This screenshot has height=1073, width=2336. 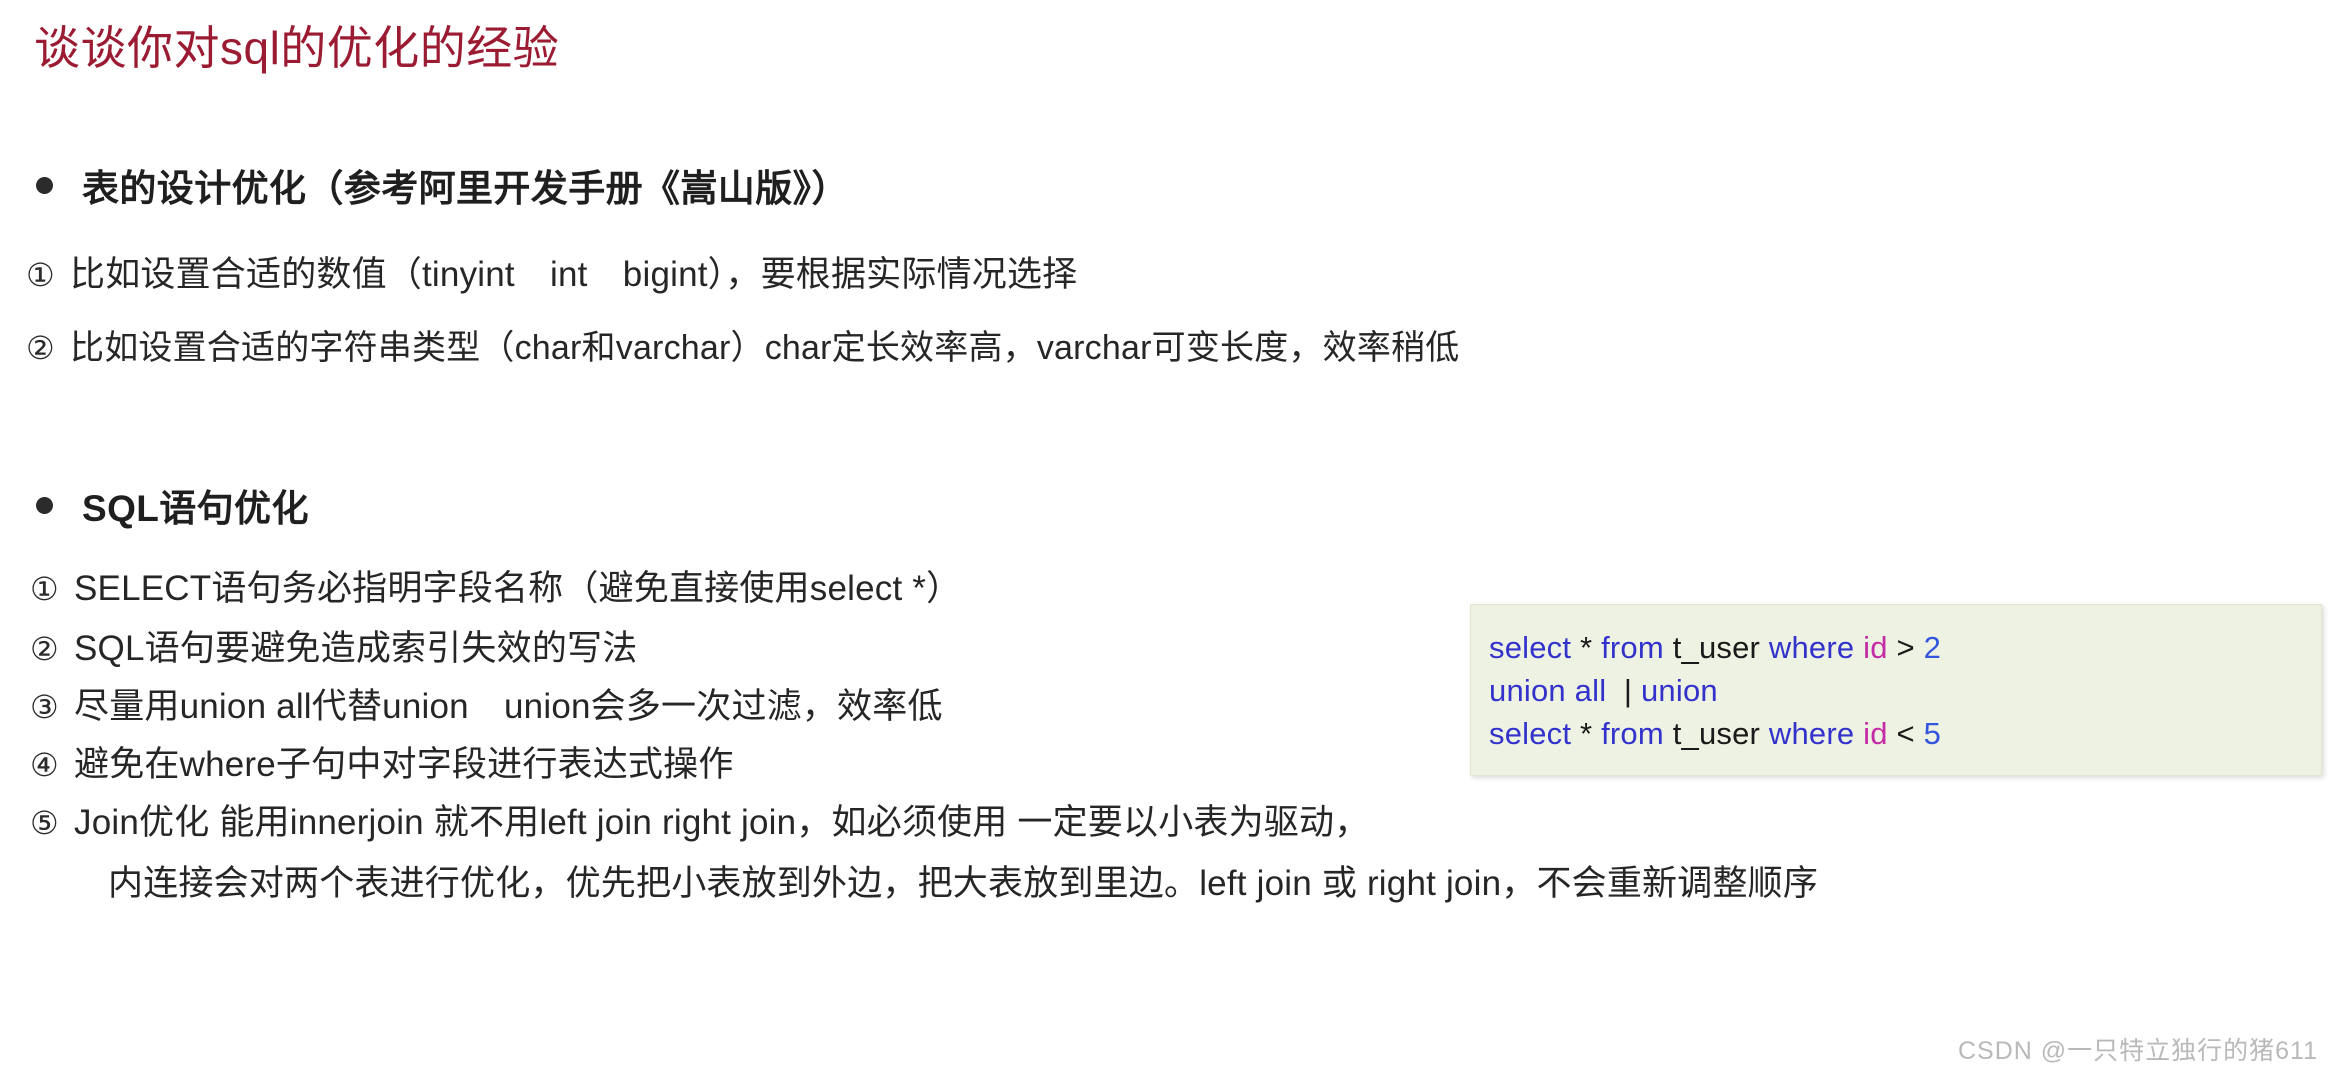 What do you see at coordinates (356, 648) in the screenshot?
I see `list-item-label: SQL语句要避免造成索引失效的写法` at bounding box center [356, 648].